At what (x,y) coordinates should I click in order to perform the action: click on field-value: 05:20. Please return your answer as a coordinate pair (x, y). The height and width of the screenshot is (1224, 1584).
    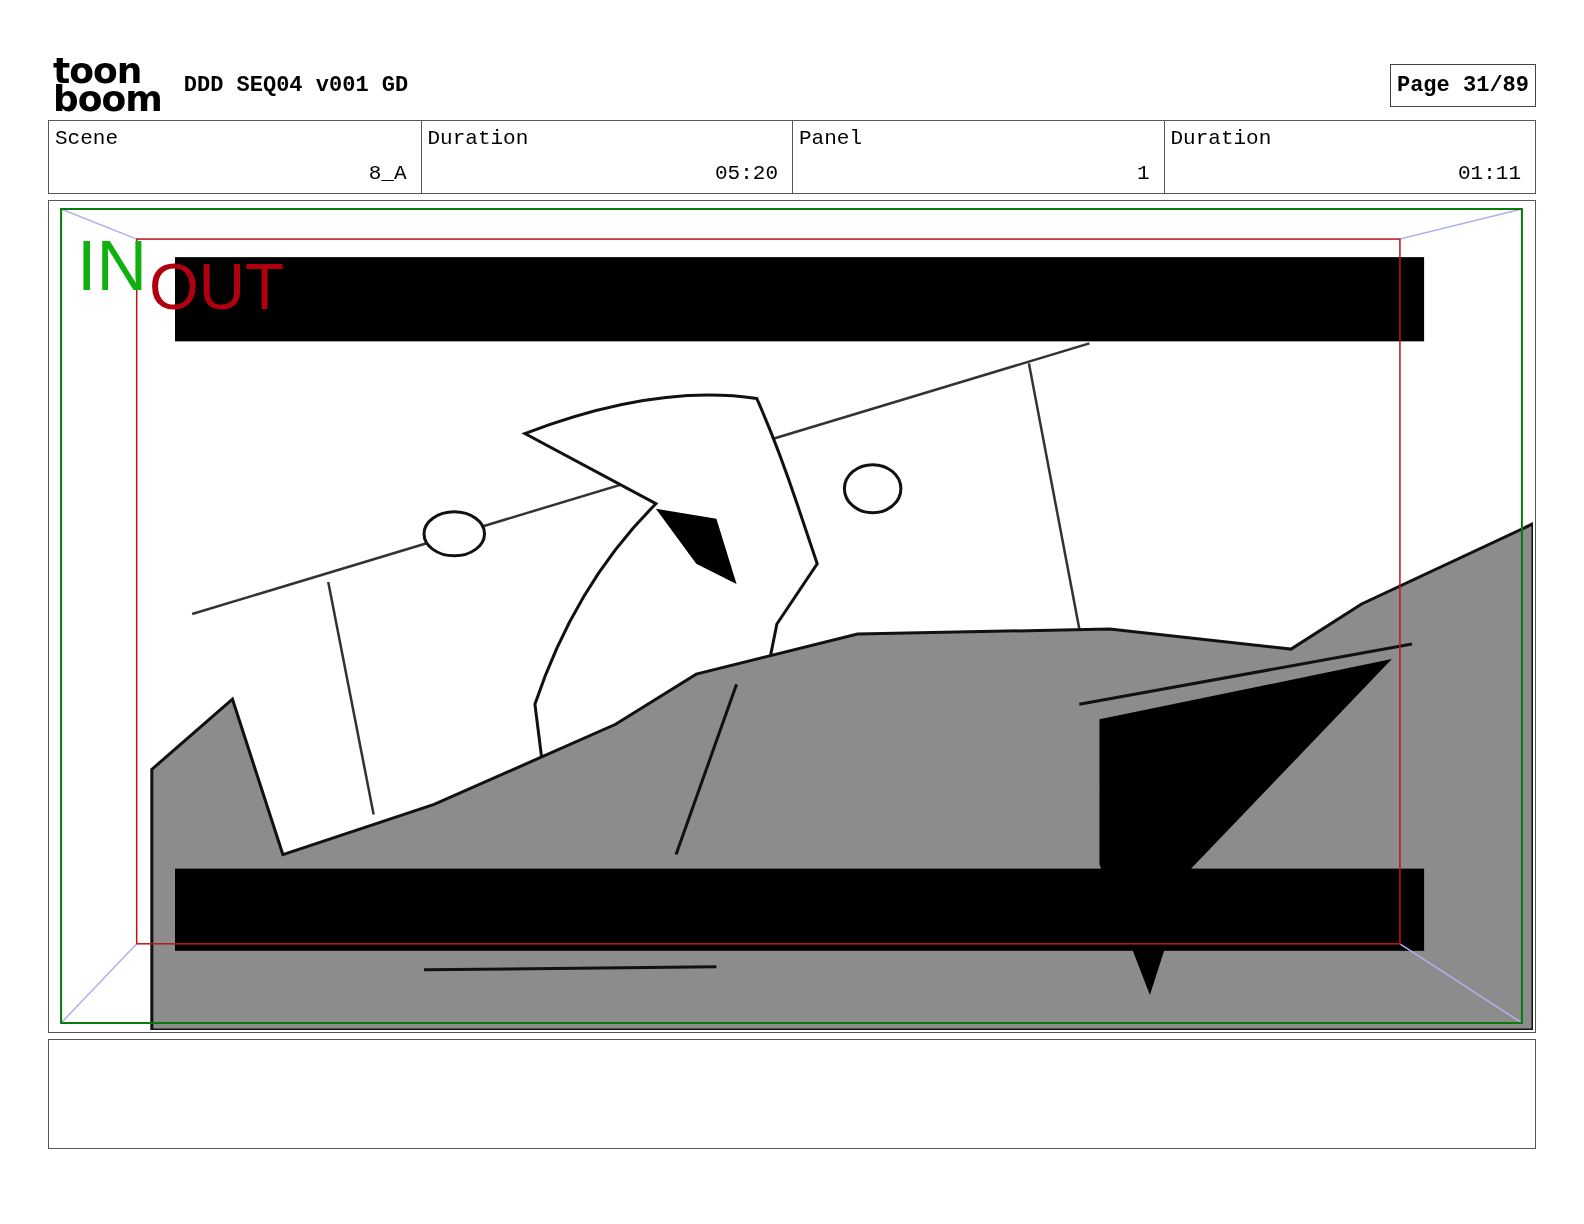
    Looking at the image, I should click on (746, 173).